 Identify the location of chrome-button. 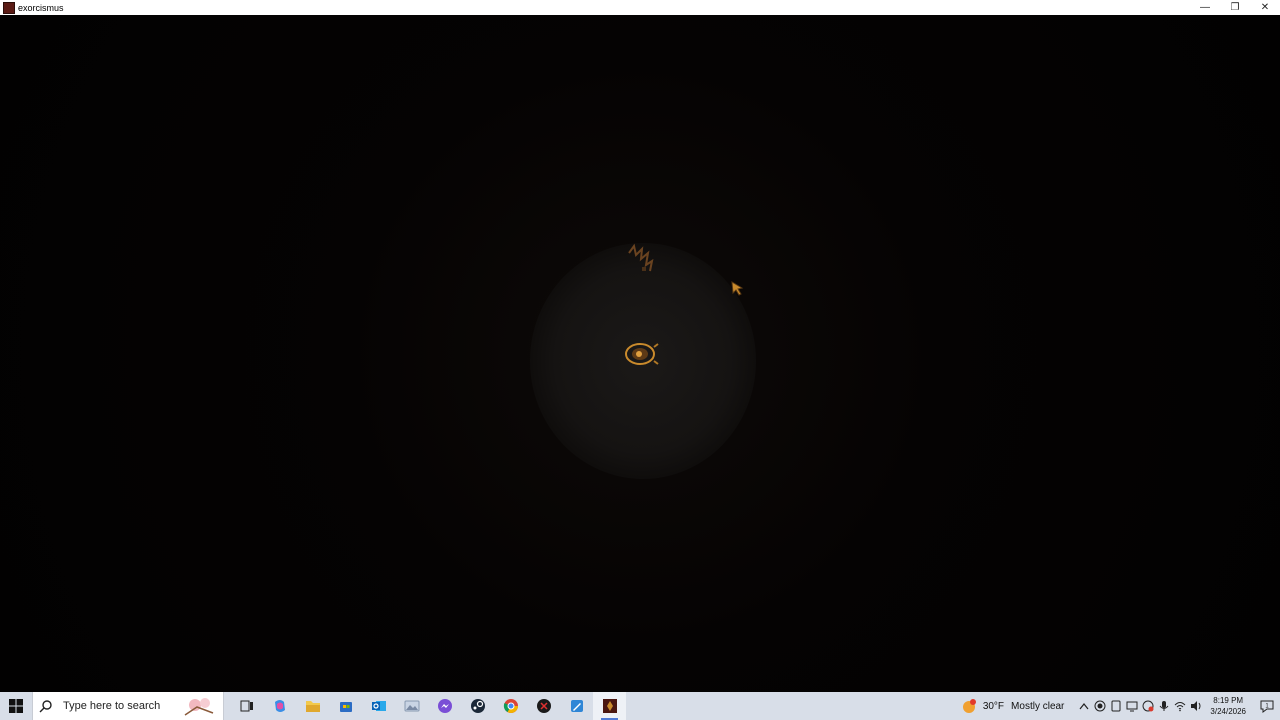
(510, 706).